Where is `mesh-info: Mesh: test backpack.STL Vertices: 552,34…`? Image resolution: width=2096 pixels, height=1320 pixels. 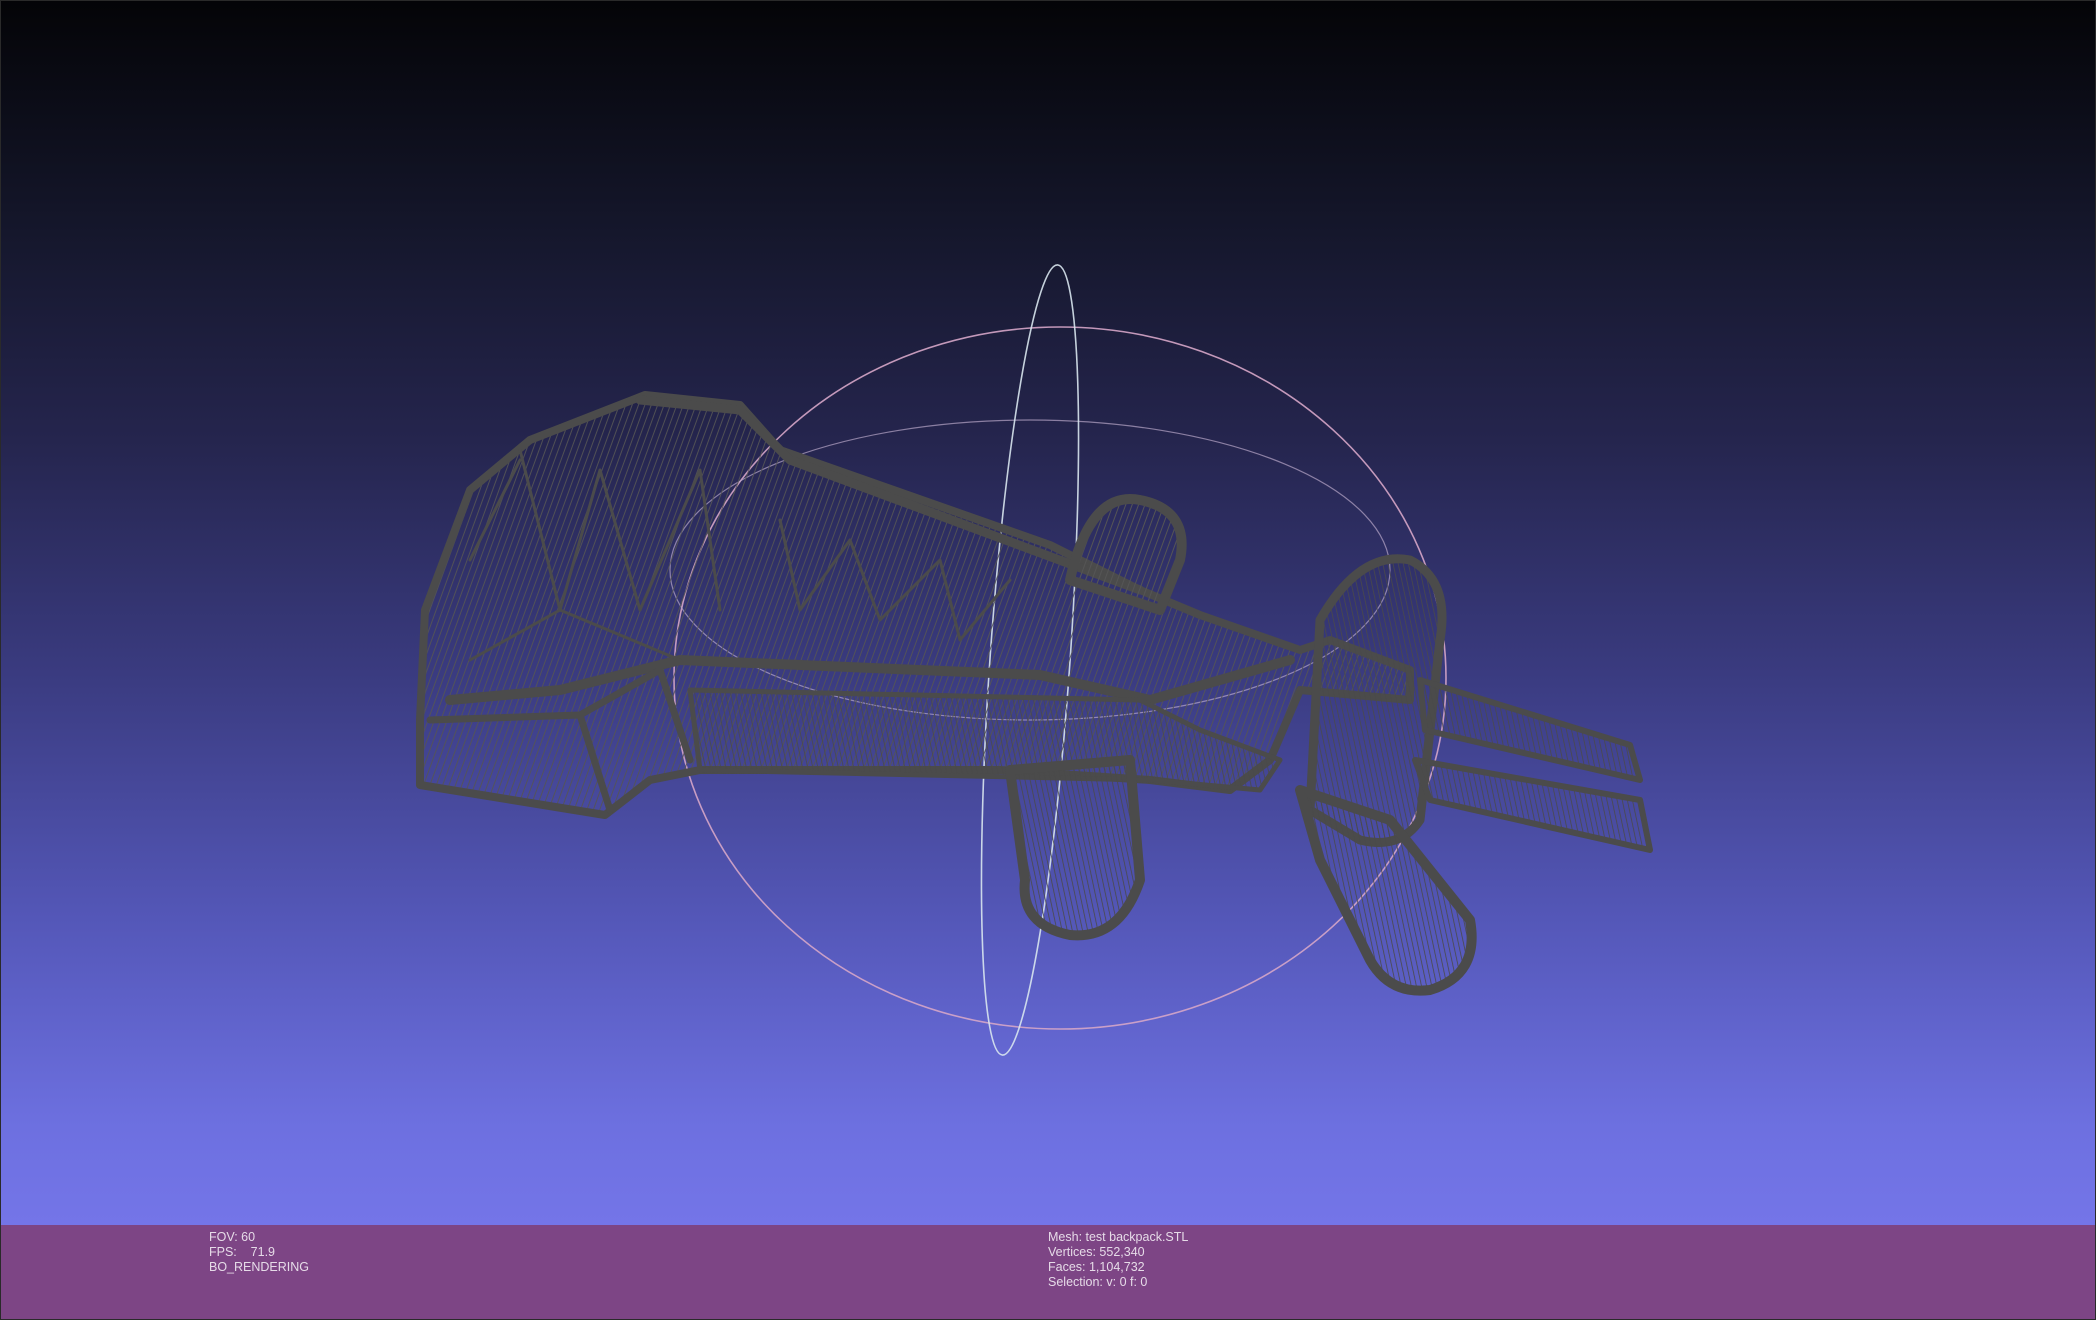 mesh-info: Mesh: test backpack.STL Vertices: 552,34… is located at coordinates (1118, 1260).